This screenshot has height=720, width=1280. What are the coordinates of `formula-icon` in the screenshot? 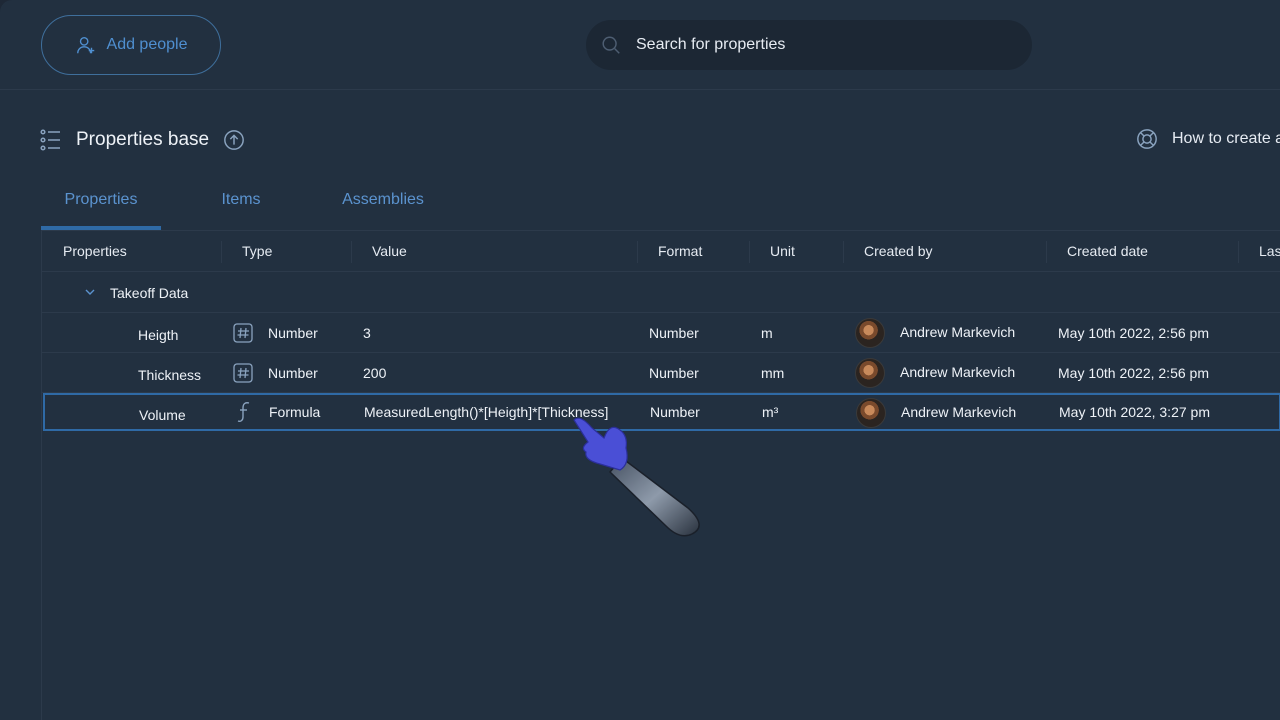 It's located at (243, 412).